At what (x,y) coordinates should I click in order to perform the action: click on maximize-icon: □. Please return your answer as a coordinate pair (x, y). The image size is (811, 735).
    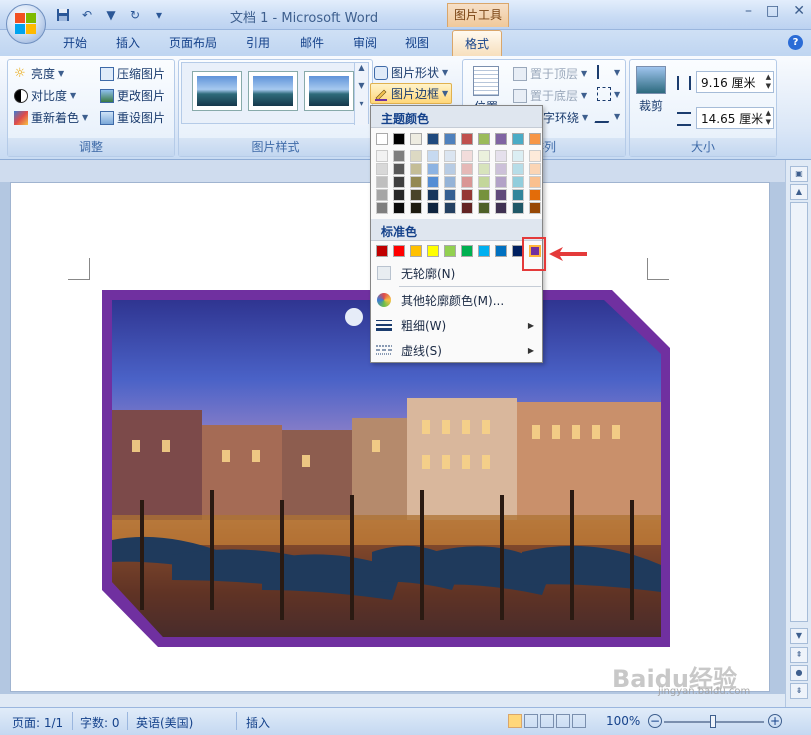
    Looking at the image, I should click on (772, 11).